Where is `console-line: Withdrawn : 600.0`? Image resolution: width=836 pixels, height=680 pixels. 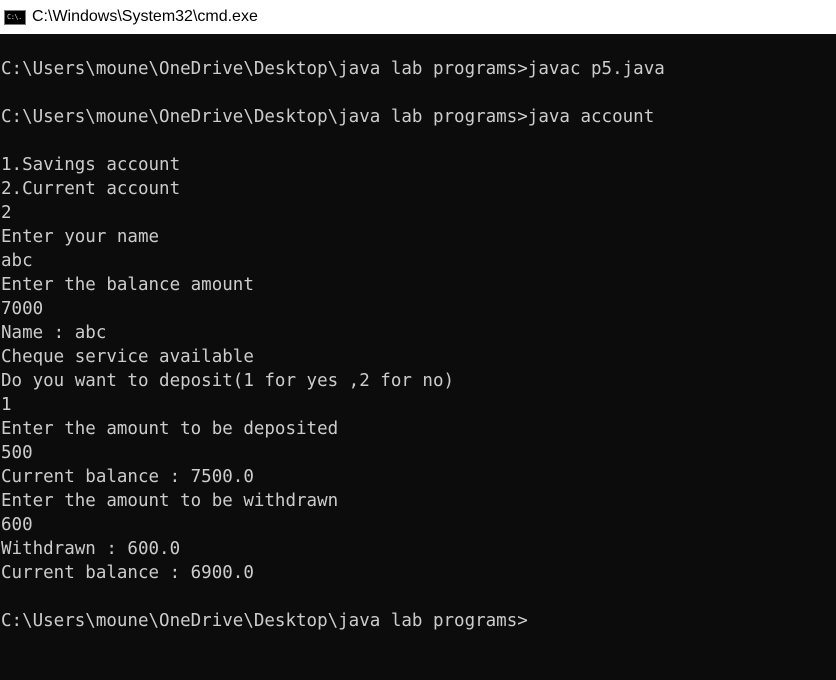 console-line: Withdrawn : 600.0 is located at coordinates (91, 549).